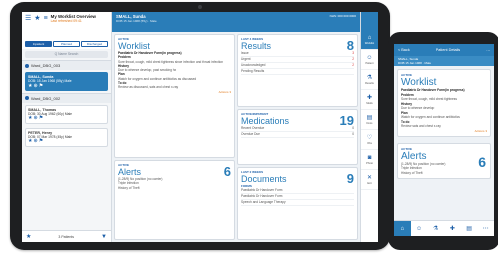 Image resolution: width=498 pixels, height=257 pixels. I want to click on list-icon: ≡, so click(46, 18).